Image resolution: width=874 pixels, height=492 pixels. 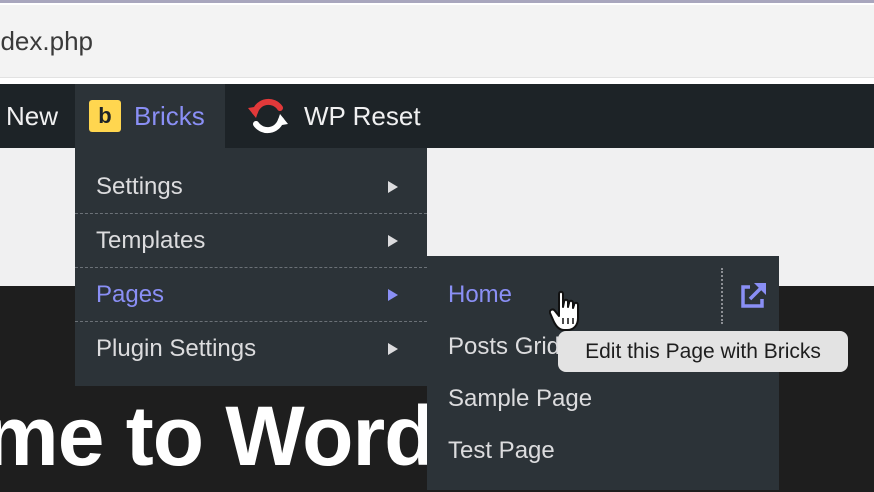 What do you see at coordinates (251, 241) in the screenshot?
I see `menu-item-templates: Templates` at bounding box center [251, 241].